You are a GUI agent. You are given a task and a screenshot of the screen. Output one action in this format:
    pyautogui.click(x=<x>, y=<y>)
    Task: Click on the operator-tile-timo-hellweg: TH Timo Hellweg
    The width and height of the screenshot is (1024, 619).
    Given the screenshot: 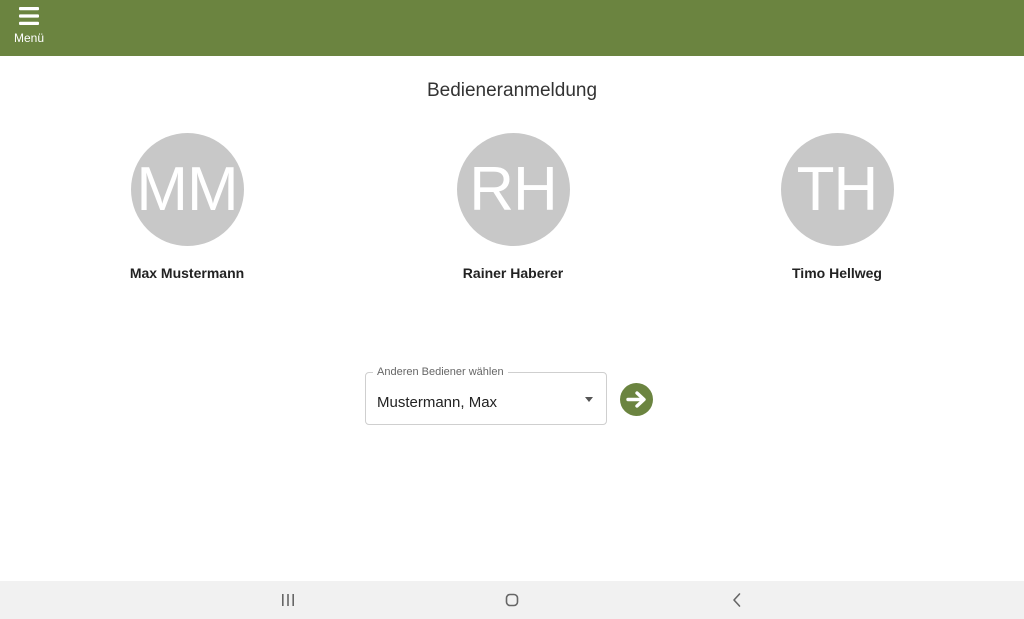 What is the action you would take?
    pyautogui.click(x=837, y=207)
    